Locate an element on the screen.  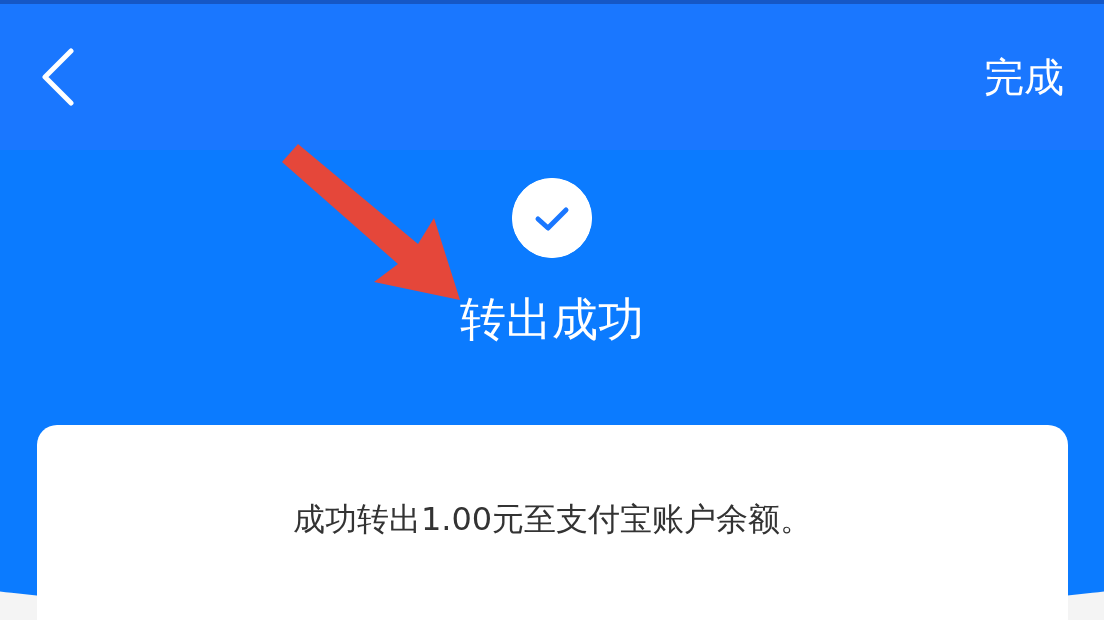
transfer-message: 成功转出1.00元至支付宝账户余额。 is located at coordinates (552, 519).